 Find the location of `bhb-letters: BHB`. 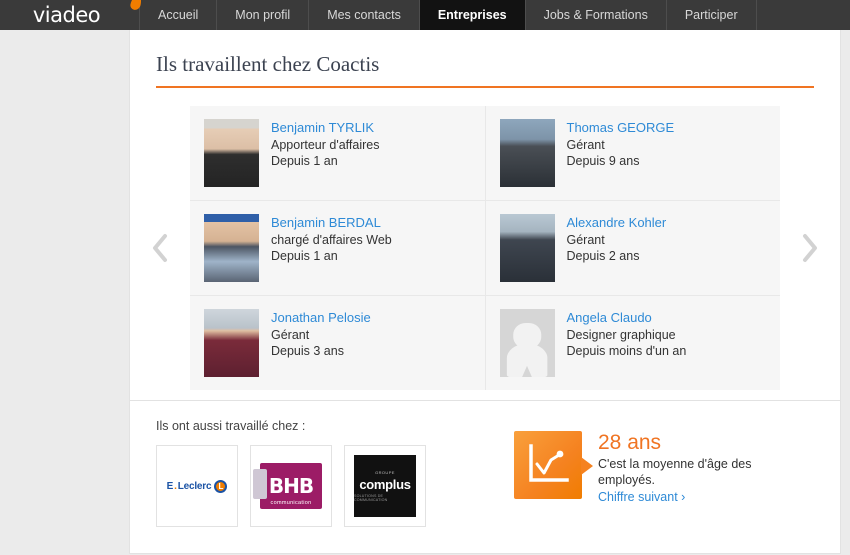

bhb-letters: BHB is located at coordinates (291, 486).